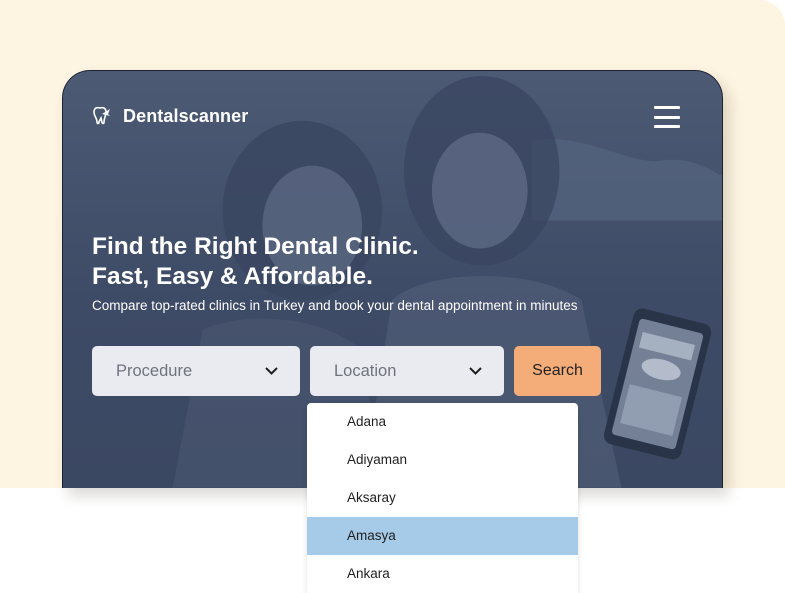  Describe the element at coordinates (186, 115) in the screenshot. I see `brand-name: Dentalscanner` at that location.